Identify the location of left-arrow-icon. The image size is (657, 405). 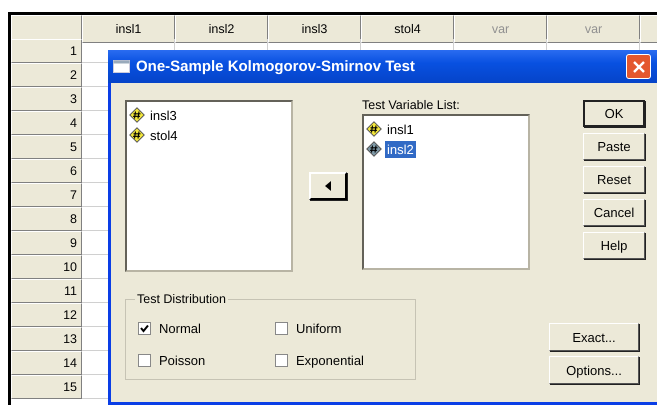
(327, 186).